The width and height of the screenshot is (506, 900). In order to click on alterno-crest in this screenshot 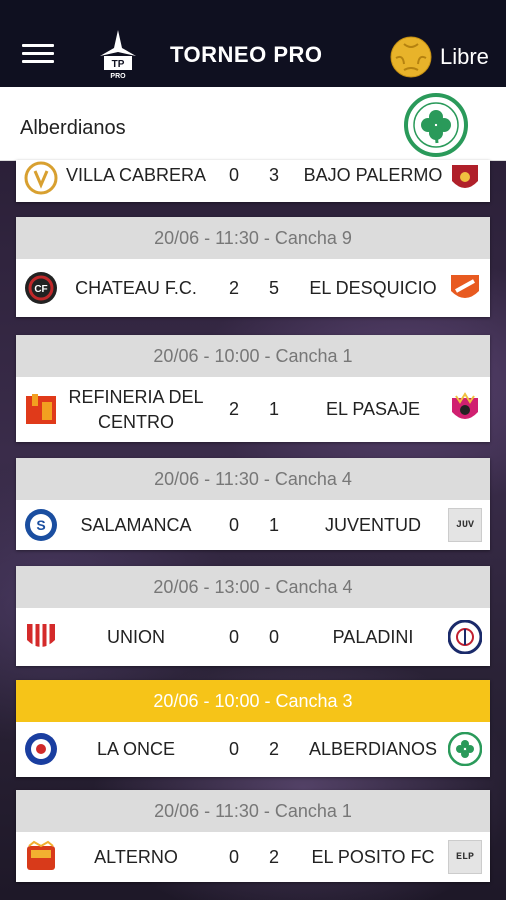, I will do `click(41, 855)`.